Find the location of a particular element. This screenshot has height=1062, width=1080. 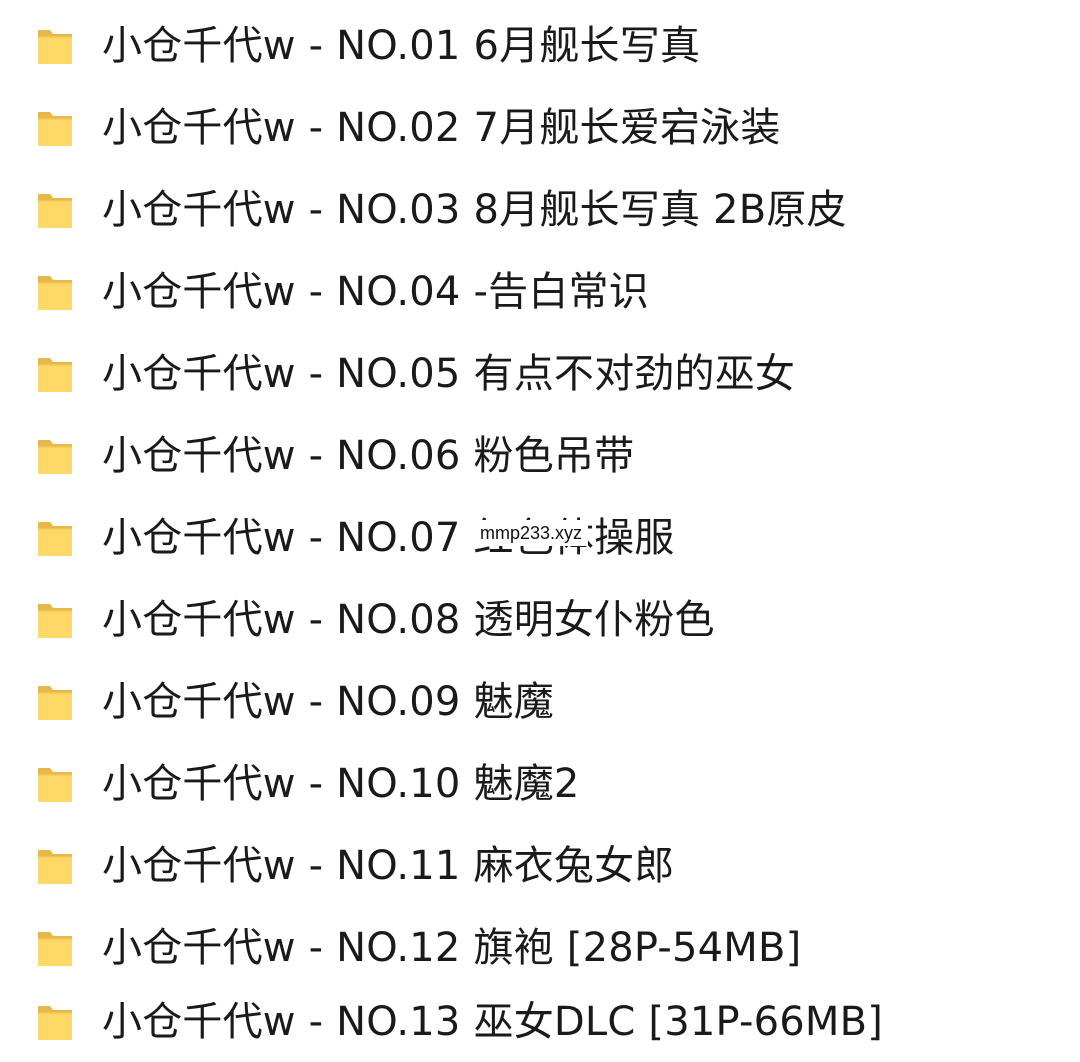

folder-item: 小仓千代w - NO.08 透明女仆粉色 is located at coordinates (540, 619).